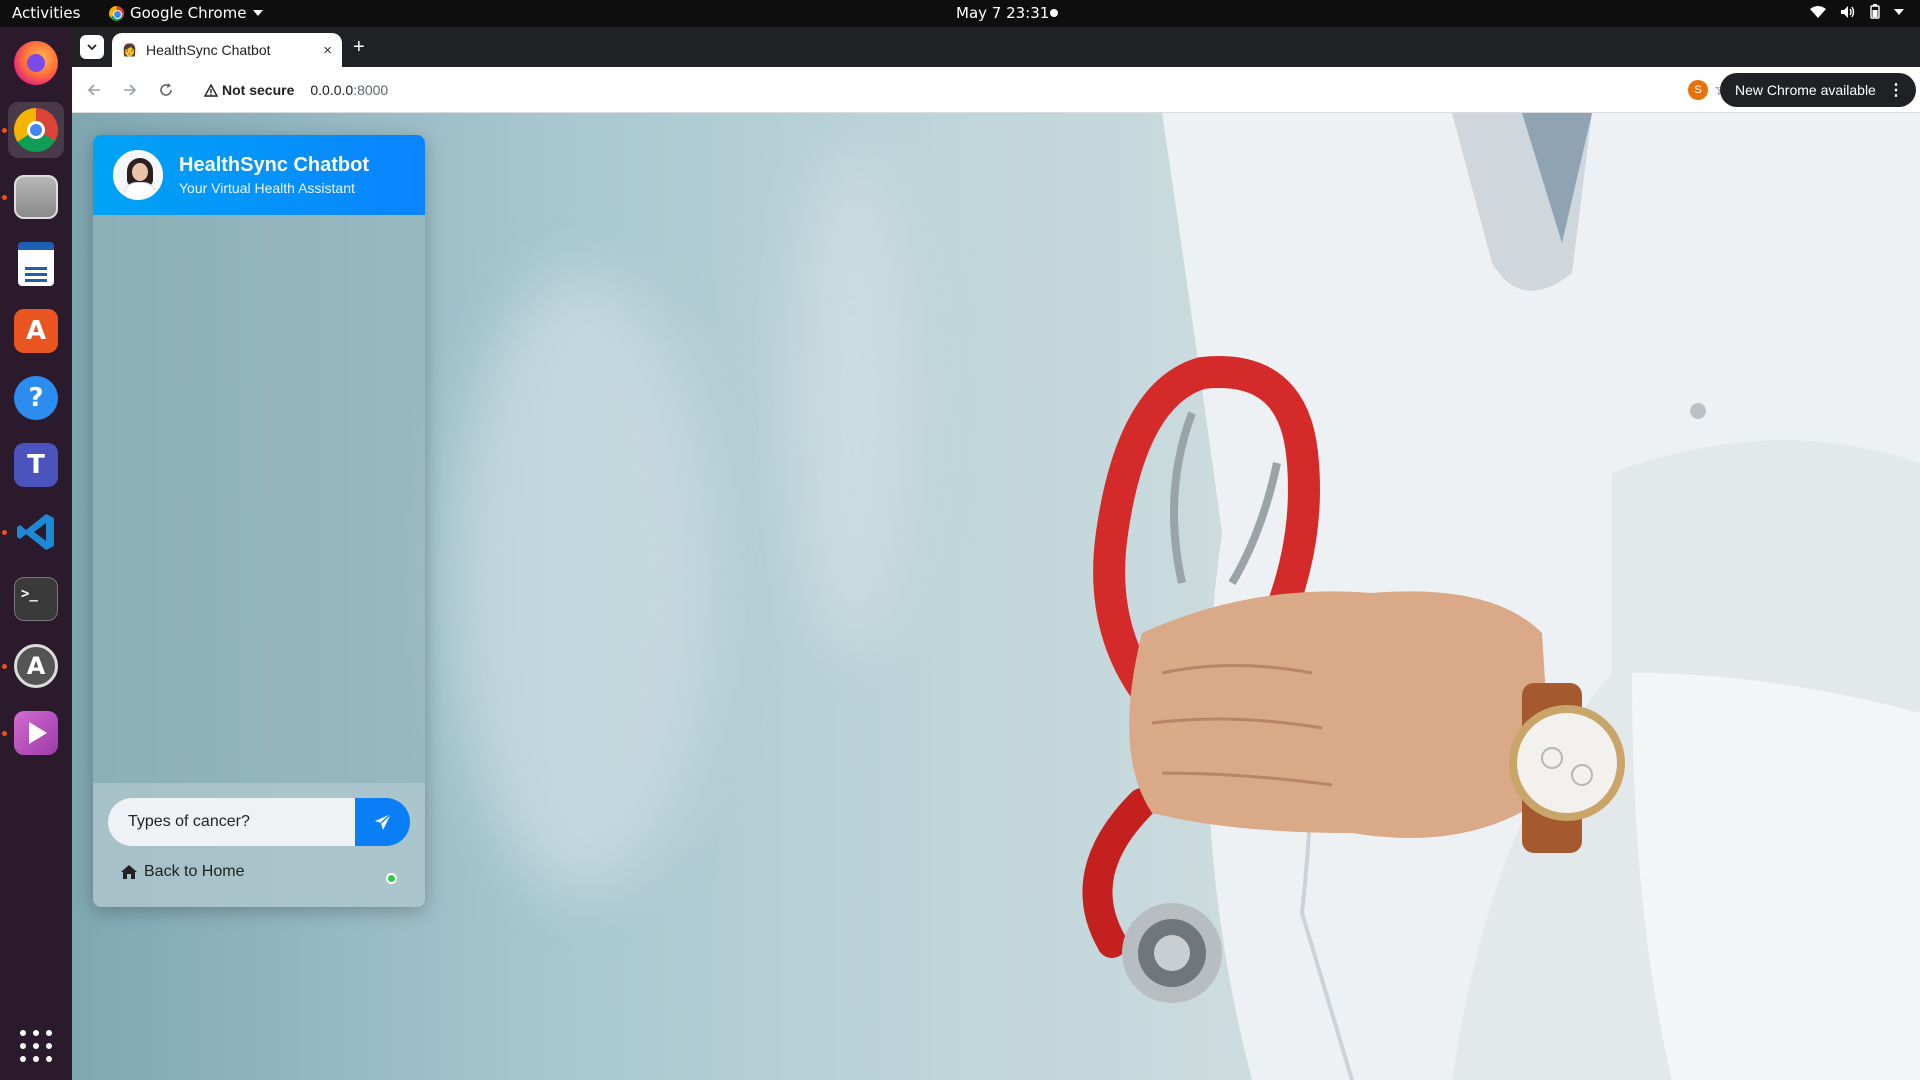  Describe the element at coordinates (1857, 11) in the screenshot. I see `system-tray` at that location.